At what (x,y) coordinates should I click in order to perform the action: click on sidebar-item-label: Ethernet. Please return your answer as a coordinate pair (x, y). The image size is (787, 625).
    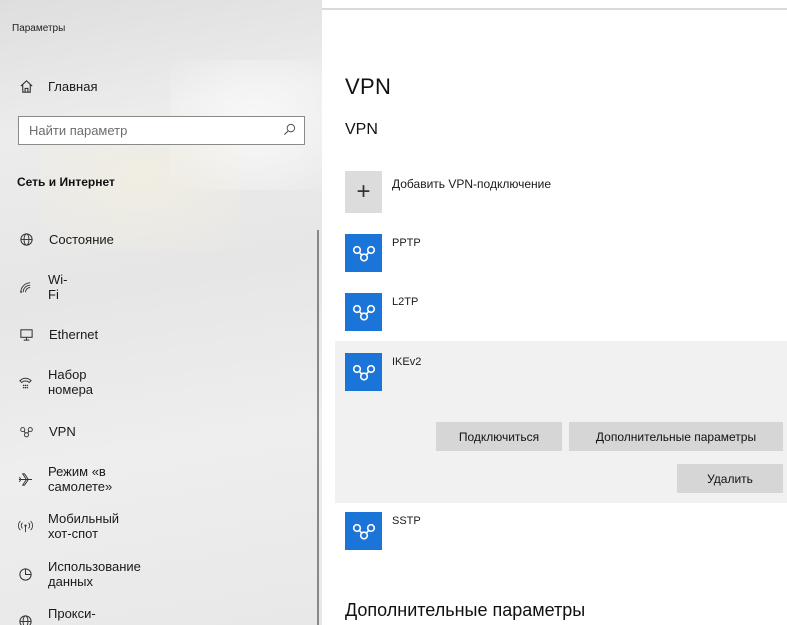
    Looking at the image, I should click on (74, 334).